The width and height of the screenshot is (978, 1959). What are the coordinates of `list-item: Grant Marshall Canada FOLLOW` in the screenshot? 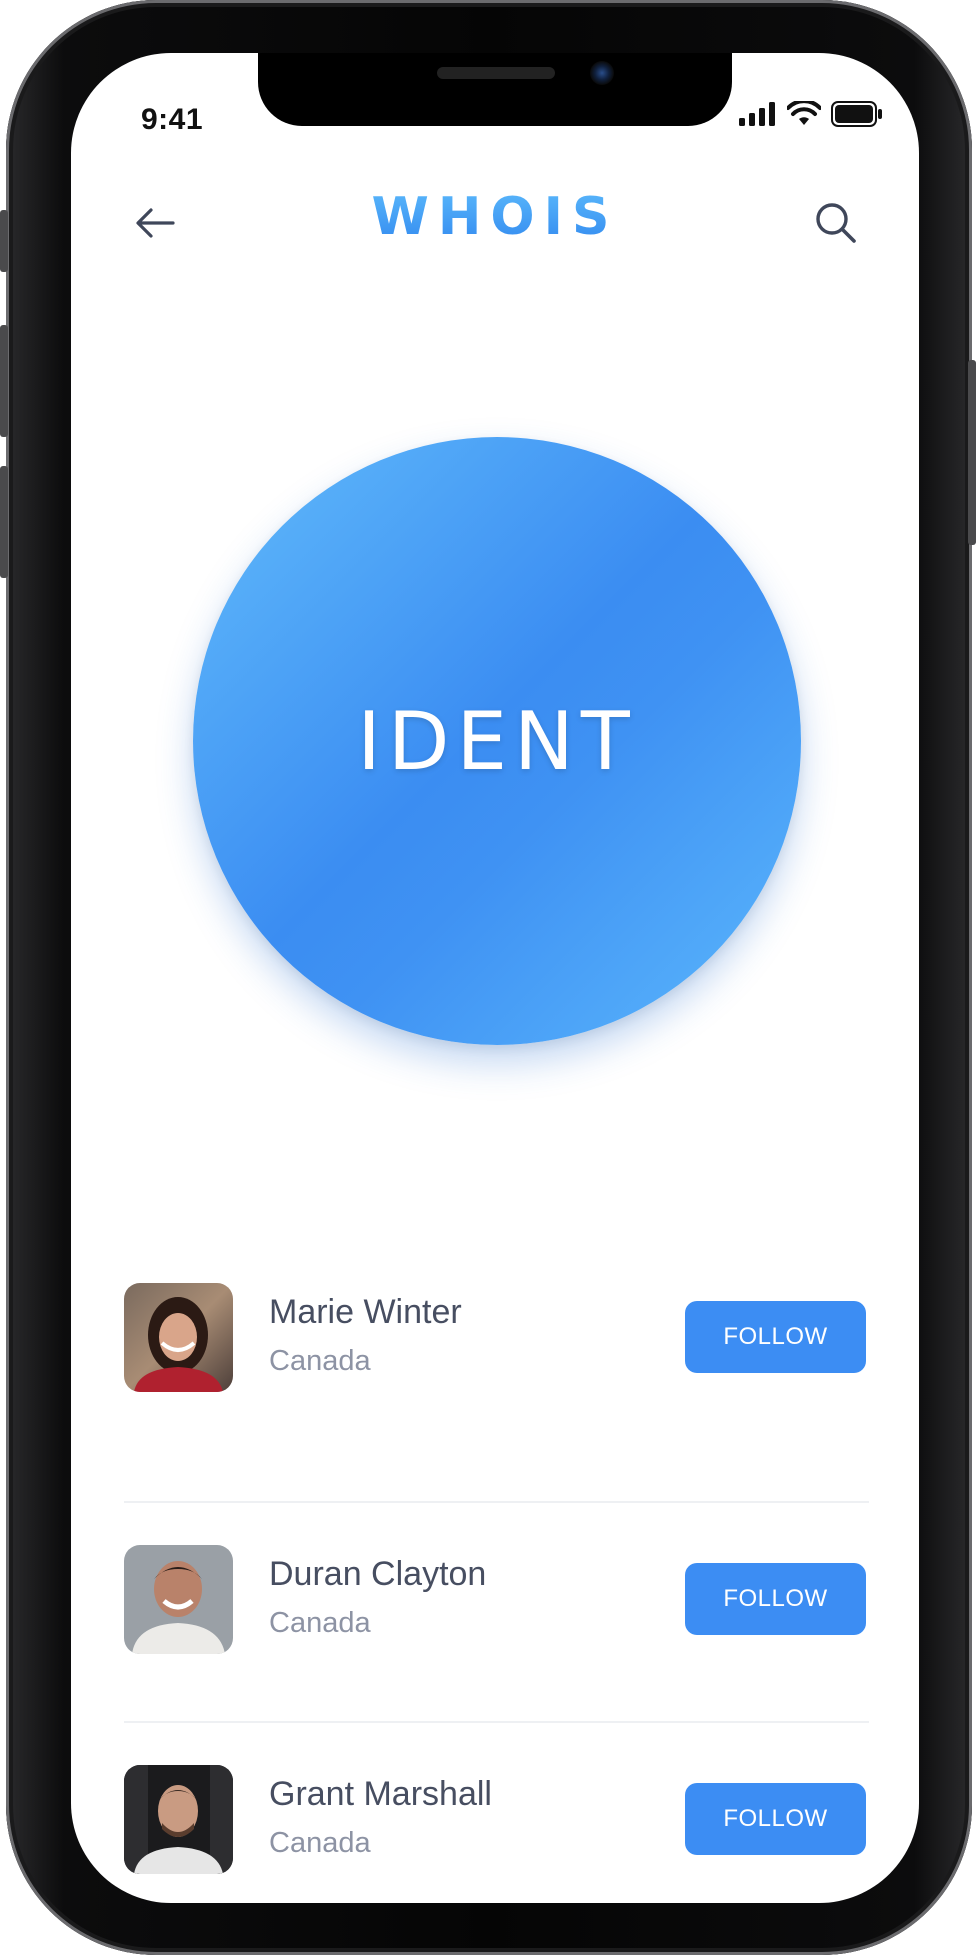 It's located at (496, 1812).